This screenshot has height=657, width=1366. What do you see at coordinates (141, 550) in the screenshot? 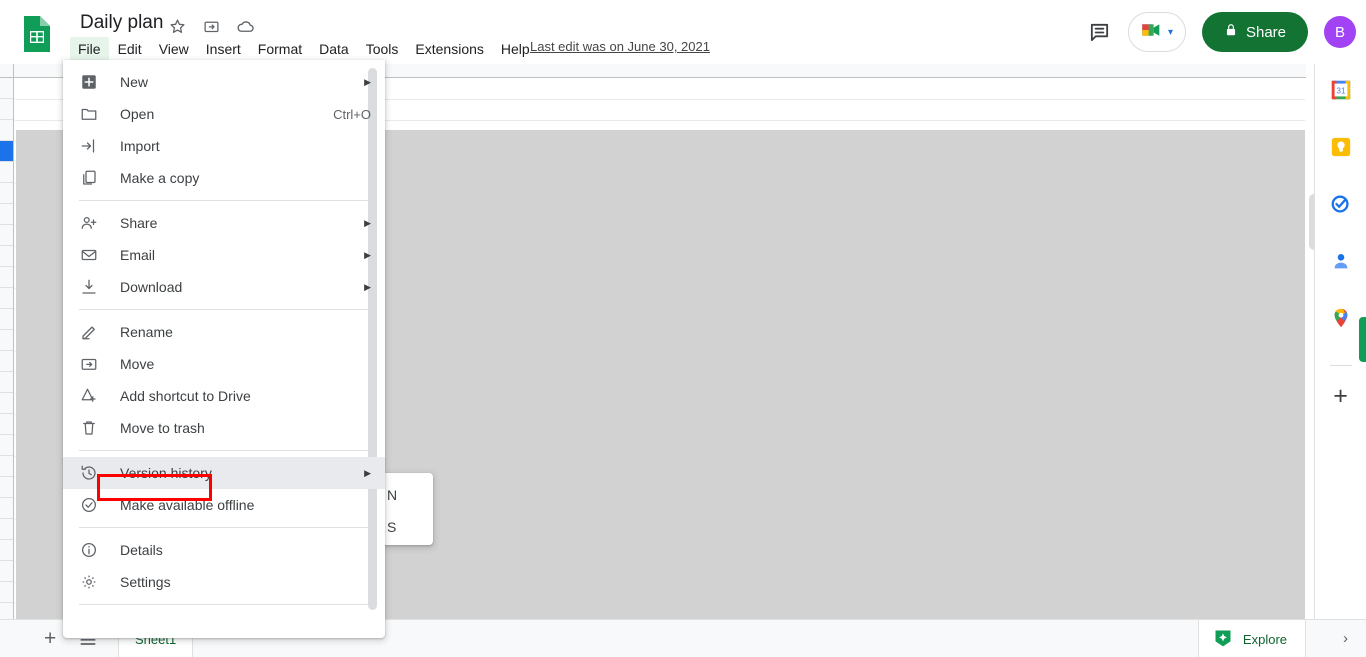
I see `menu-item-label: Details` at bounding box center [141, 550].